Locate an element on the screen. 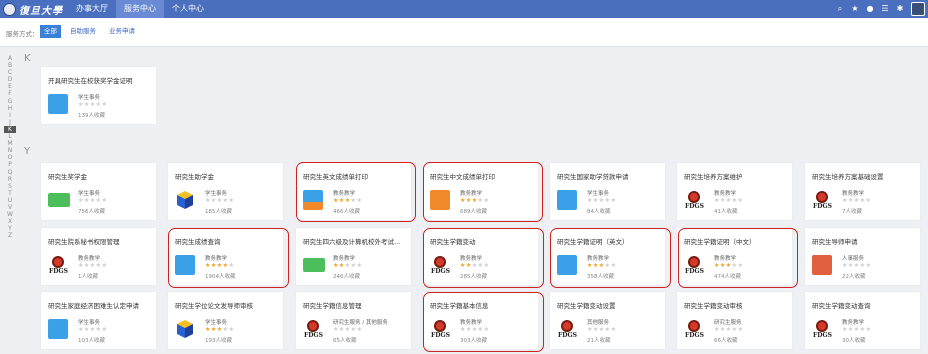 The width and height of the screenshot is (928, 354). cube-icon is located at coordinates (185, 200).